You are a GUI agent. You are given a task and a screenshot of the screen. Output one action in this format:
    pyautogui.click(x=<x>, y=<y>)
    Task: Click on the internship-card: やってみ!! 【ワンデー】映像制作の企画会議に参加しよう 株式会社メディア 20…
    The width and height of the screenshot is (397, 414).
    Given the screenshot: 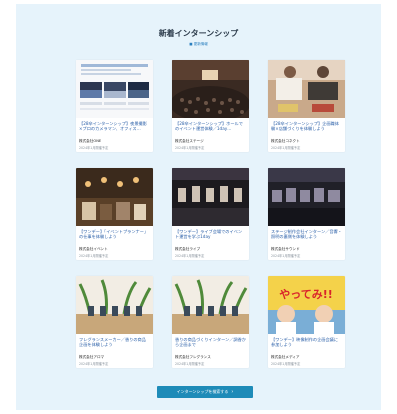 What is the action you would take?
    pyautogui.click(x=306, y=322)
    